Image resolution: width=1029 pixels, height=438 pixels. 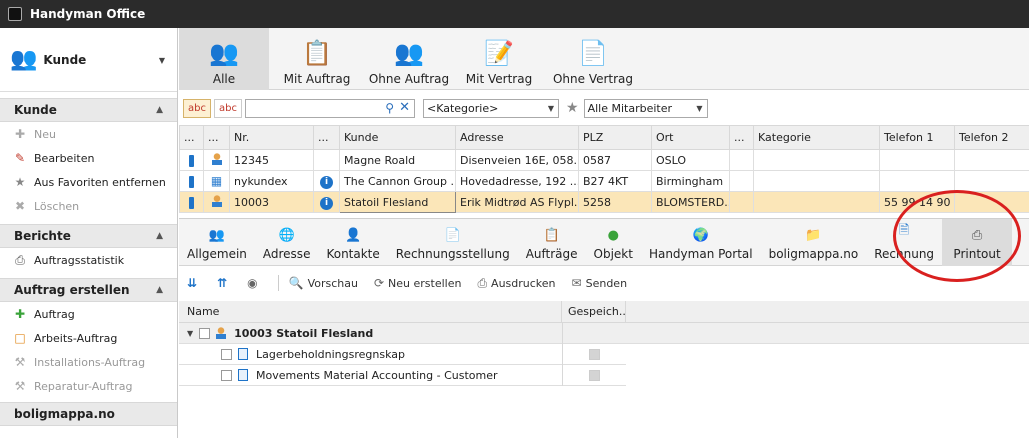 I want to click on sidebar-item-reparatur-auftrag: ⚒ Reparatur-Auftrag, so click(x=88, y=386).